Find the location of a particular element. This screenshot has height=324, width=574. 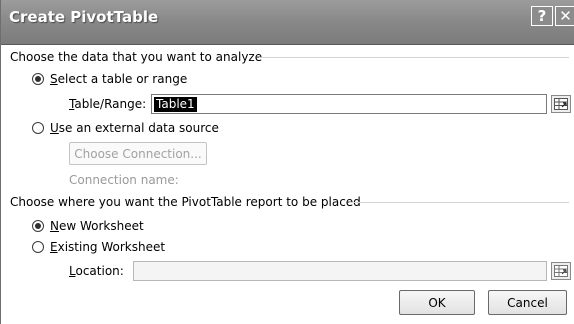

table-range-label: Table/Range: is located at coordinates (108, 104).